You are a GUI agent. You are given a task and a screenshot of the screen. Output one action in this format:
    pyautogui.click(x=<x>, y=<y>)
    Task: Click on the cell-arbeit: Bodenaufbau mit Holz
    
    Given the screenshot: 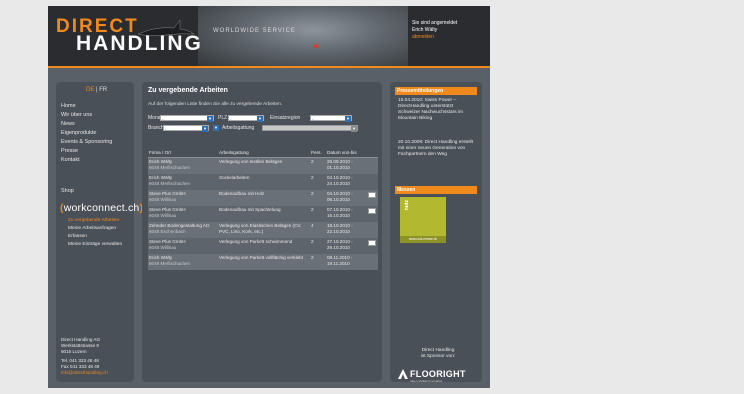 What is the action you would take?
    pyautogui.click(x=264, y=198)
    